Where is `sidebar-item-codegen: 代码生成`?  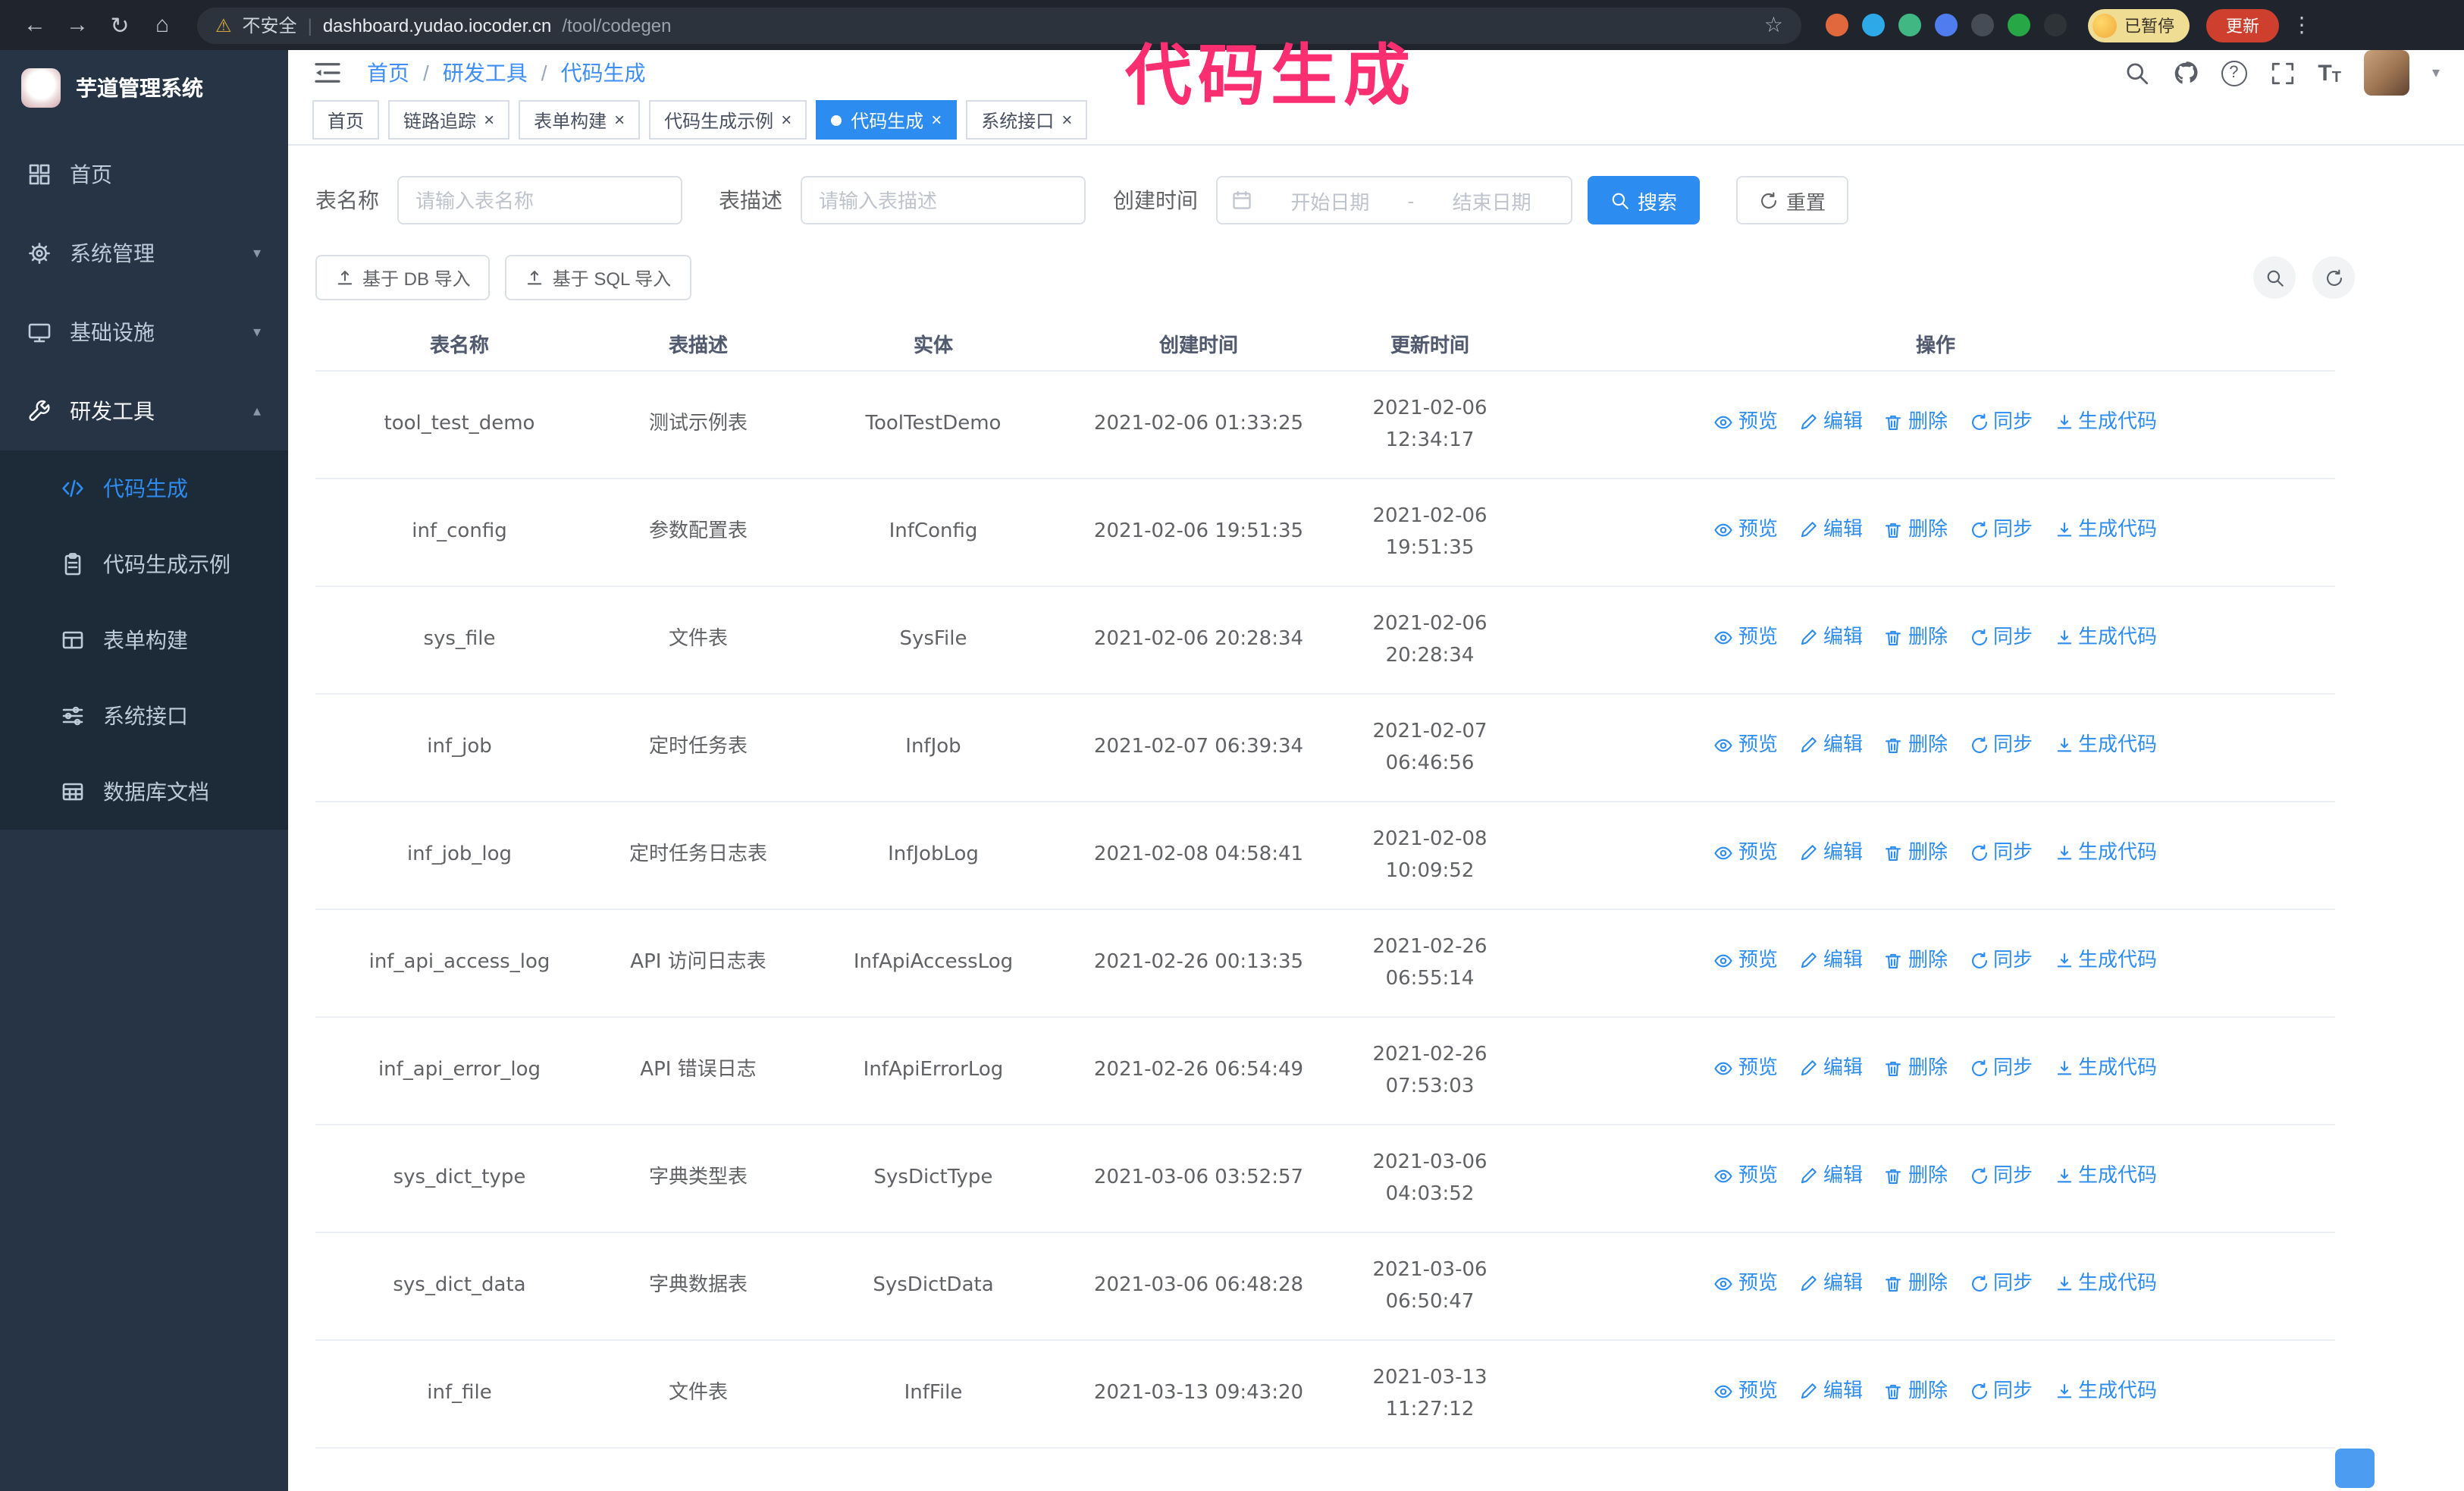
sidebar-item-codegen: 代码生成 is located at coordinates (144, 488).